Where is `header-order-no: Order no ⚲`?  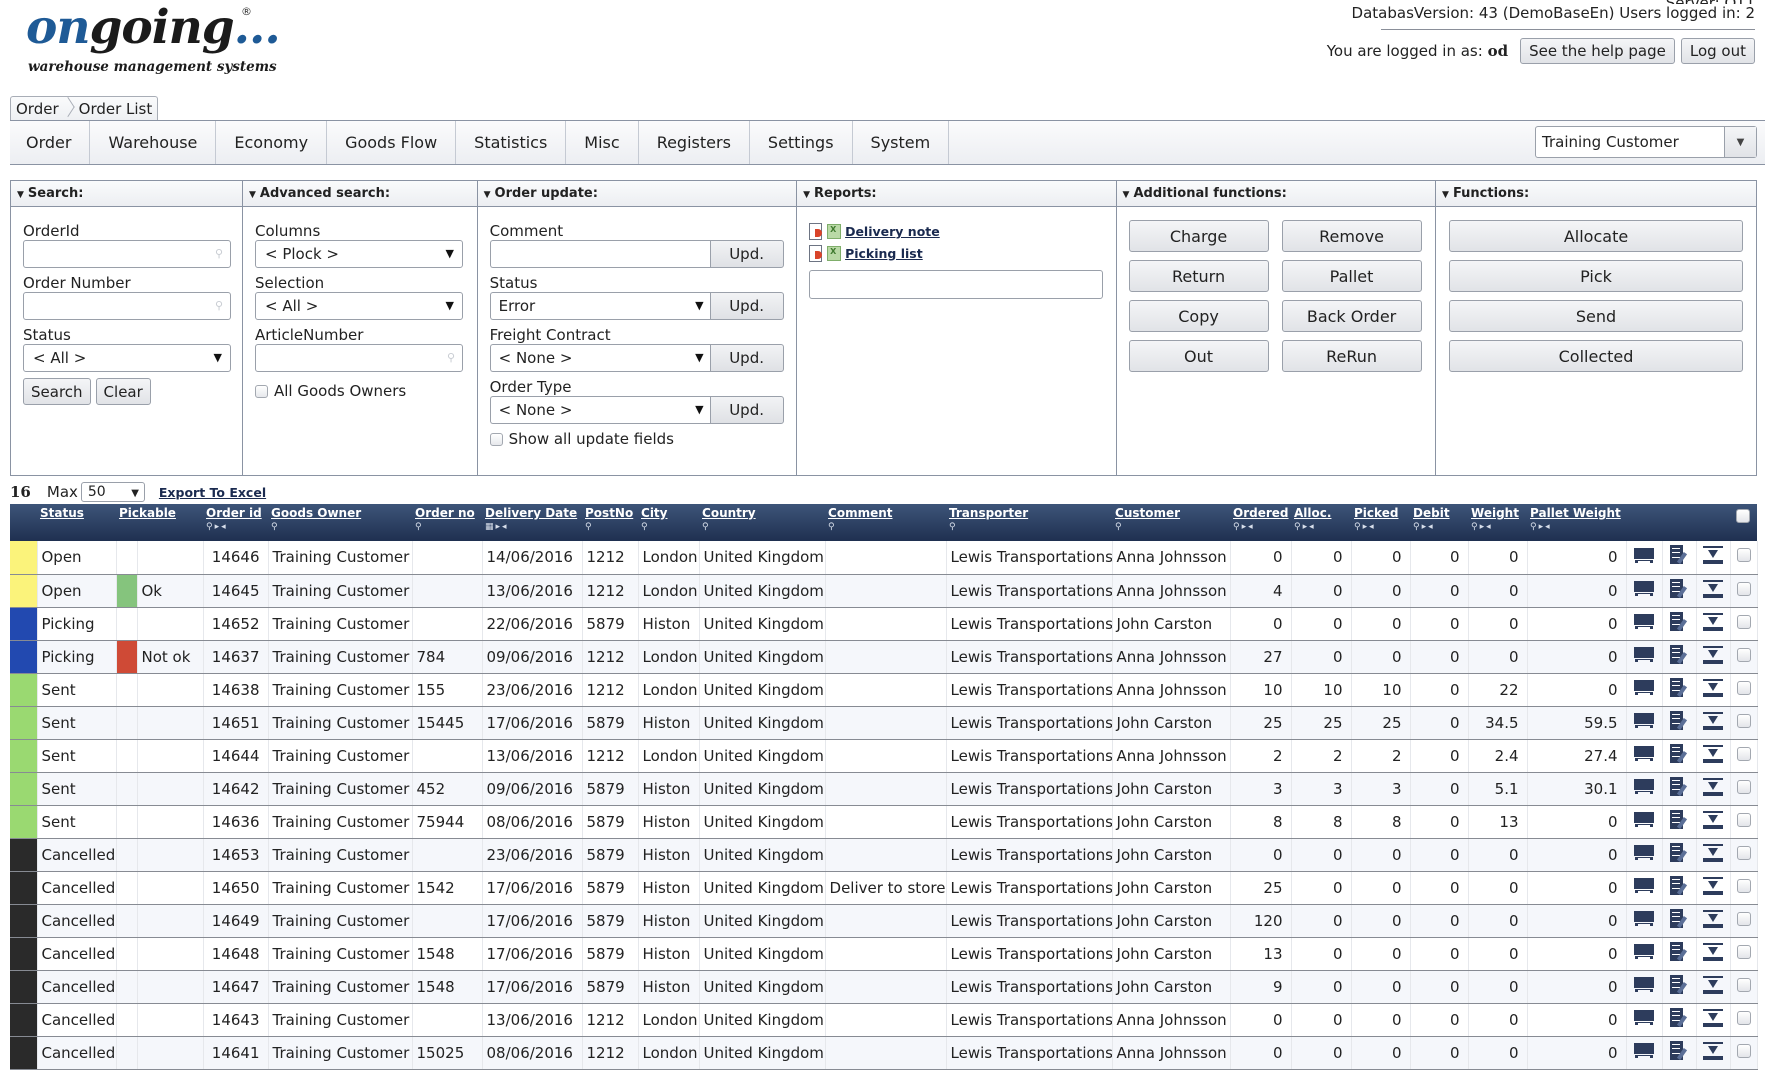 header-order-no: Order no ⚲ is located at coordinates (447, 522).